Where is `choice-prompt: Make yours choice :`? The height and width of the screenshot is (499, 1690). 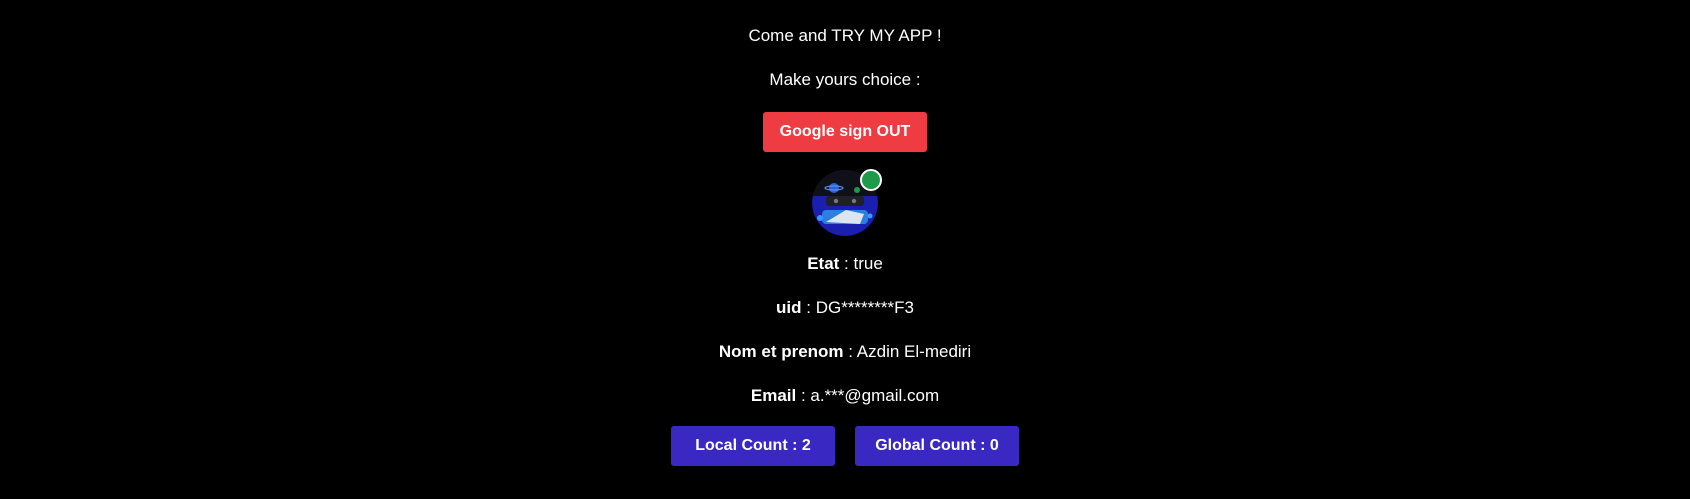
choice-prompt: Make yours choice : is located at coordinates (845, 79).